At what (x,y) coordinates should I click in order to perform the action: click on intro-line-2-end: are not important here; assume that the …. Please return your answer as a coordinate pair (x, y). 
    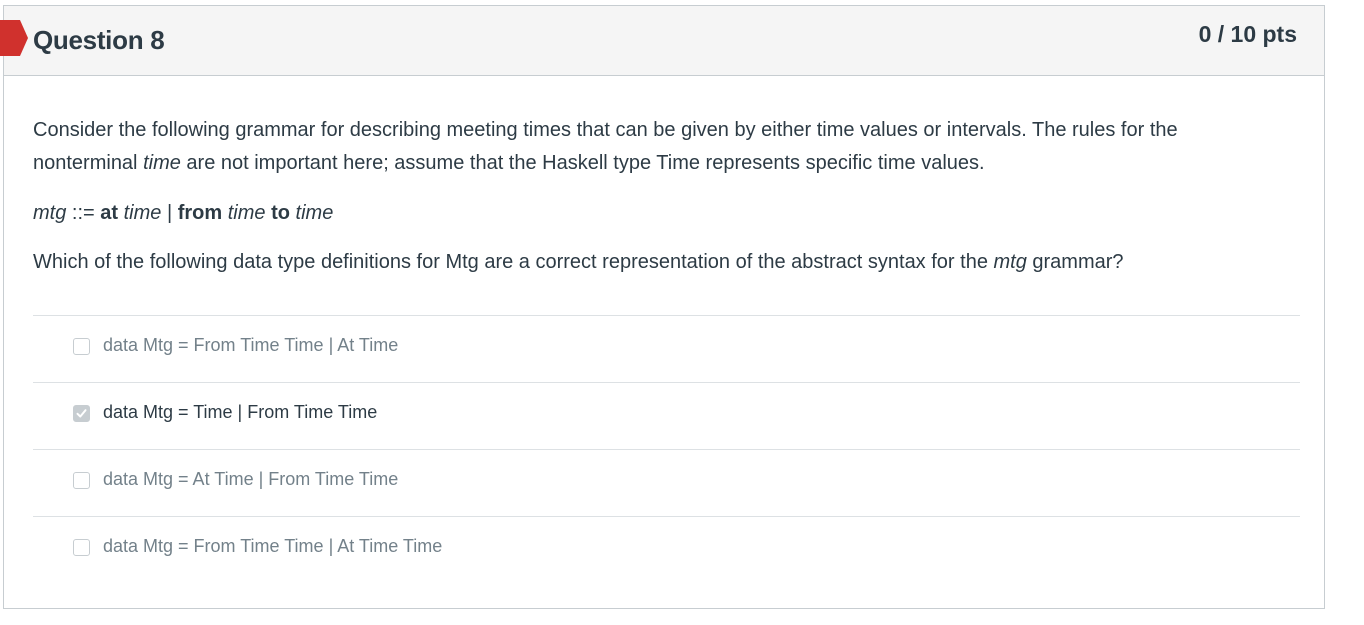
    Looking at the image, I should click on (582, 163).